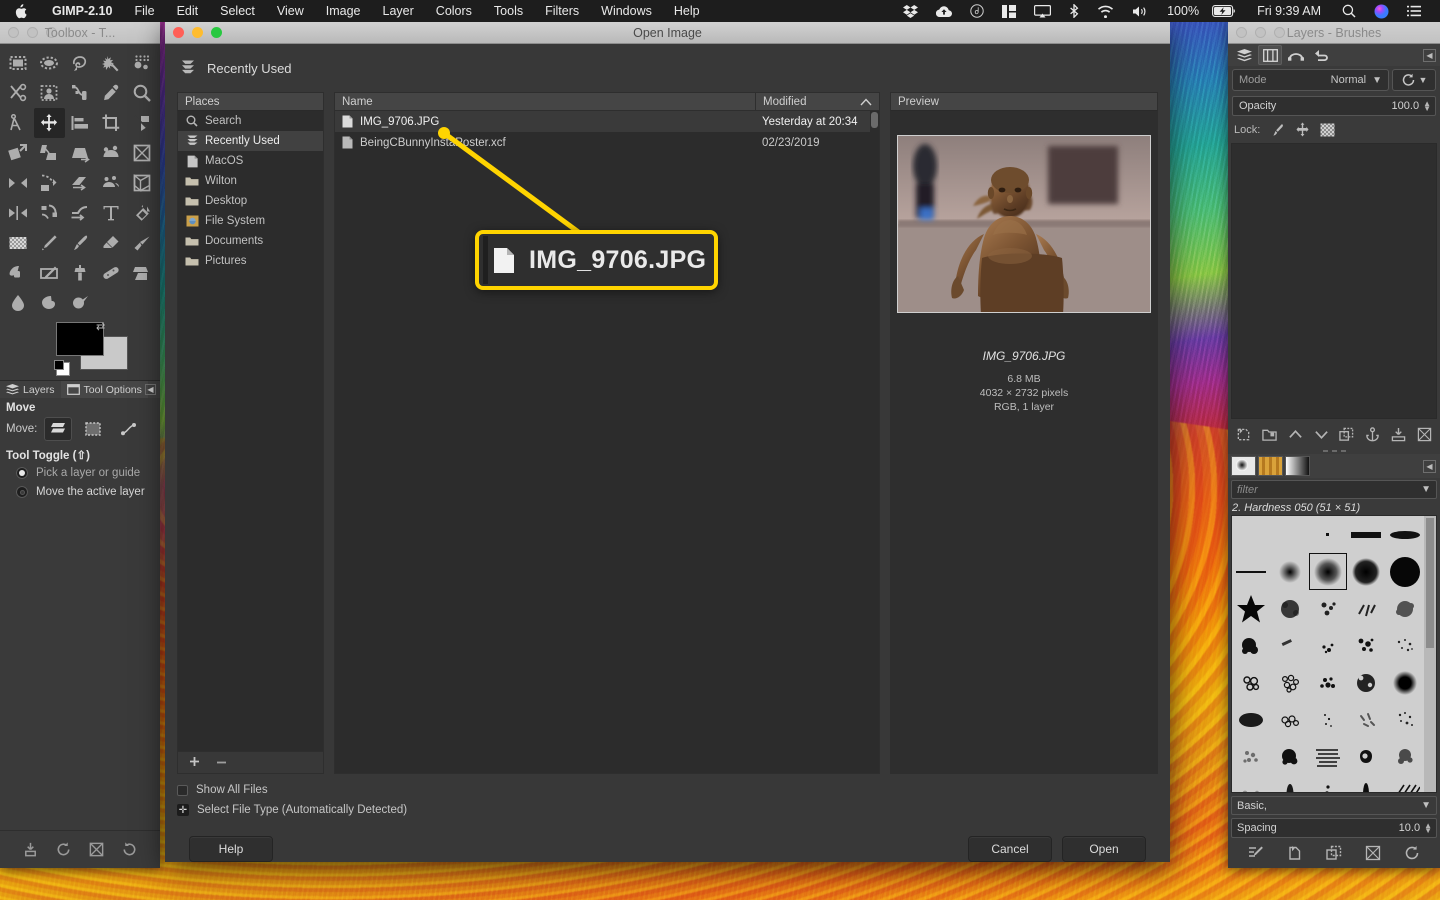 This screenshot has height=900, width=1440. What do you see at coordinates (1270, 55) in the screenshot?
I see `dock-tab-channels` at bounding box center [1270, 55].